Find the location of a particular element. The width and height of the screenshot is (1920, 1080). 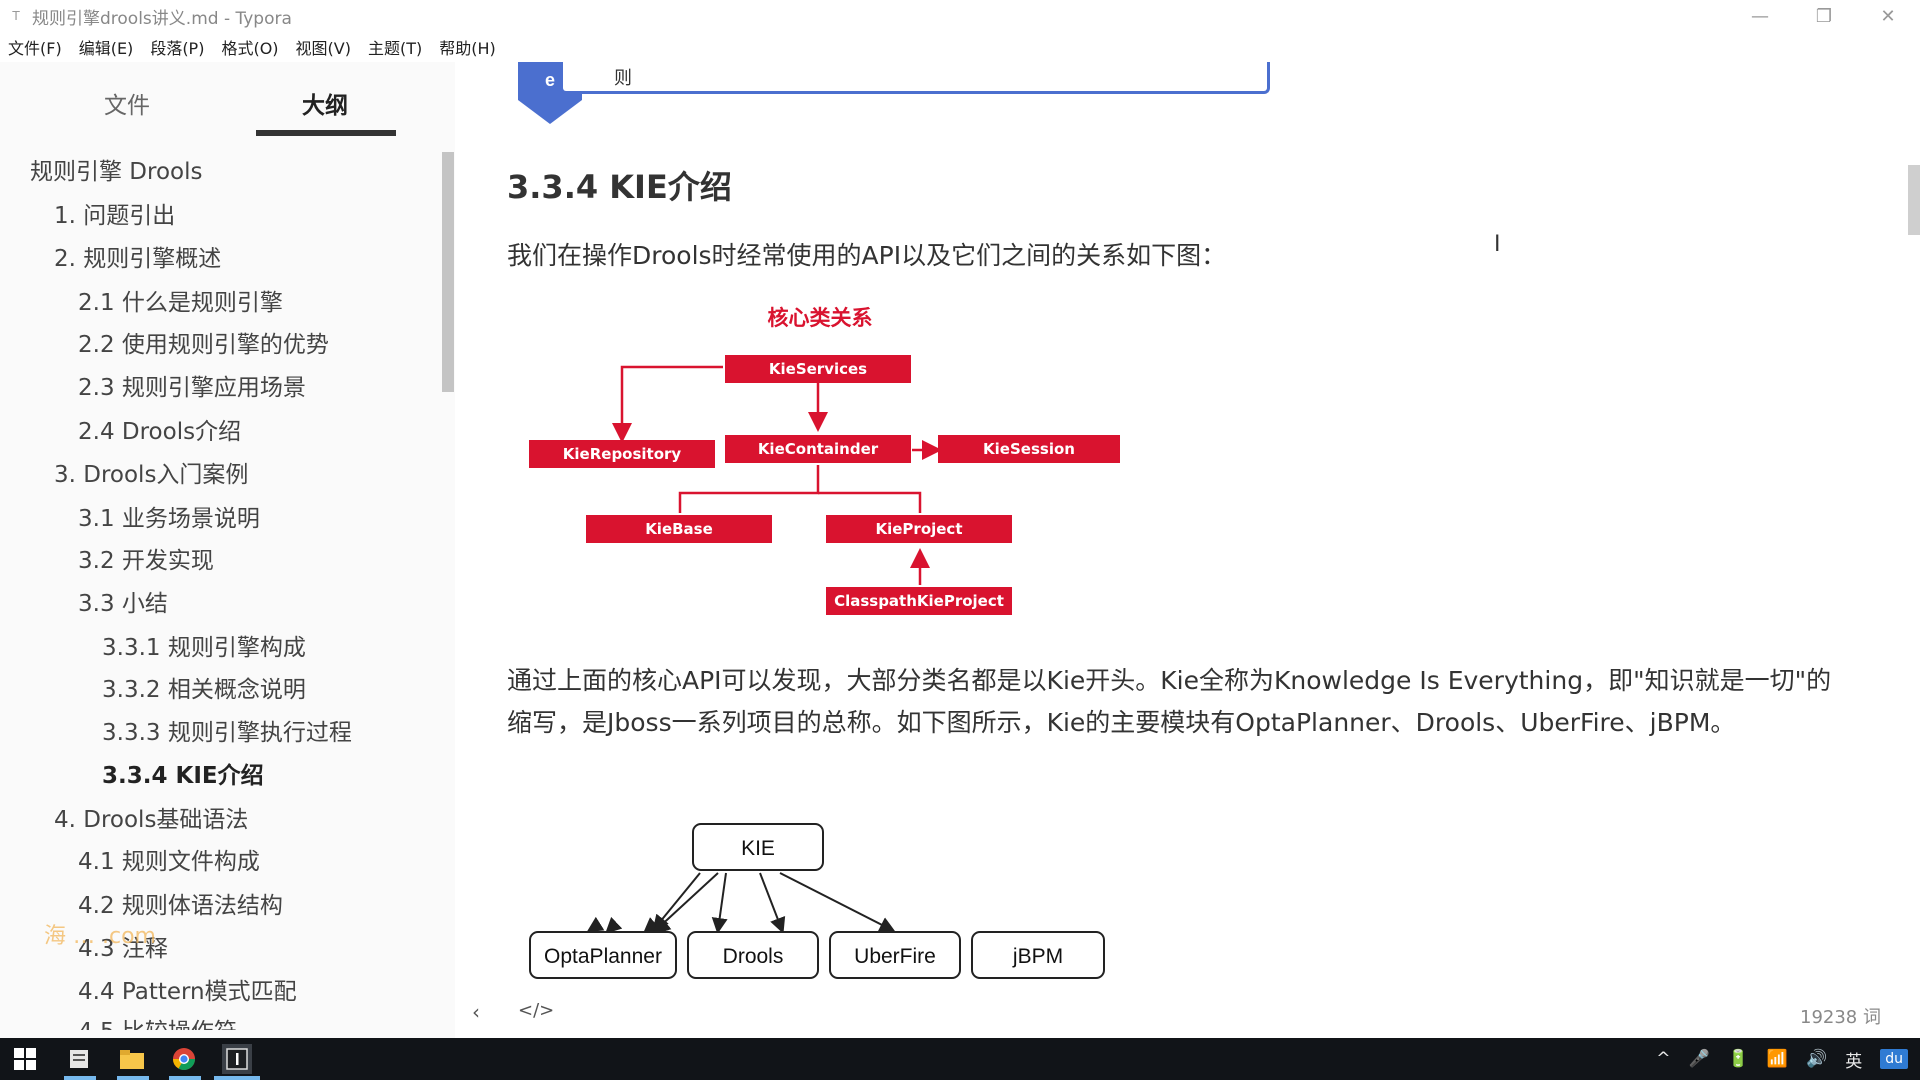

input-language-indicator: 英 is located at coordinates (1853, 1059).